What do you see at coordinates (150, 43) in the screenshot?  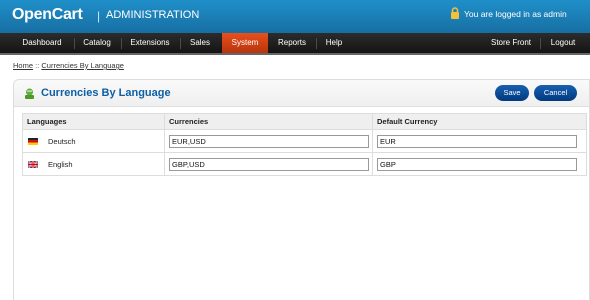 I see `menu-extensions: Extensions` at bounding box center [150, 43].